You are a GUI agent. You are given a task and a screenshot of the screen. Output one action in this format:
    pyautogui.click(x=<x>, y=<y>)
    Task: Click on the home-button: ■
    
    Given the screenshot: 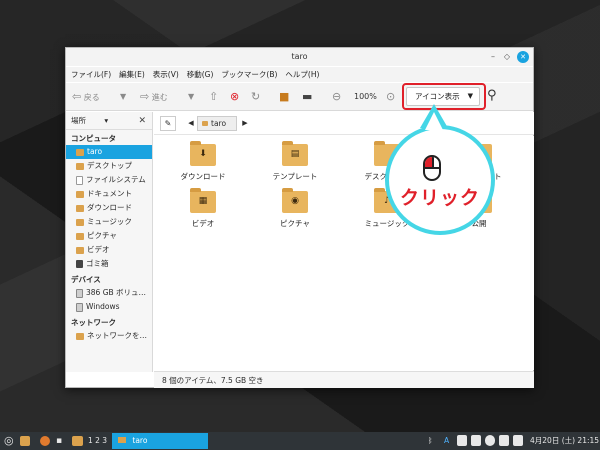 What is the action you would take?
    pyautogui.click(x=284, y=97)
    